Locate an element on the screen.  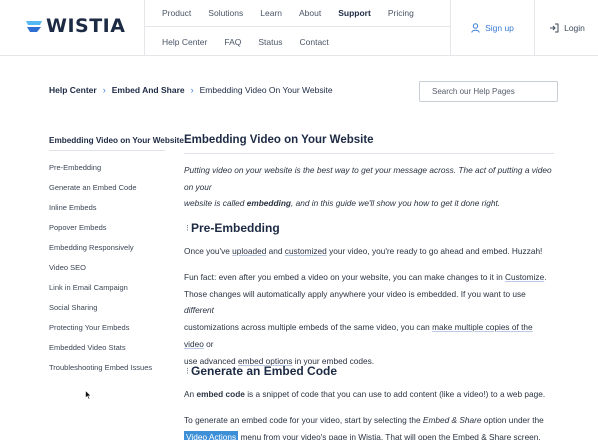
link-uploaded: uploaded is located at coordinates (249, 251).